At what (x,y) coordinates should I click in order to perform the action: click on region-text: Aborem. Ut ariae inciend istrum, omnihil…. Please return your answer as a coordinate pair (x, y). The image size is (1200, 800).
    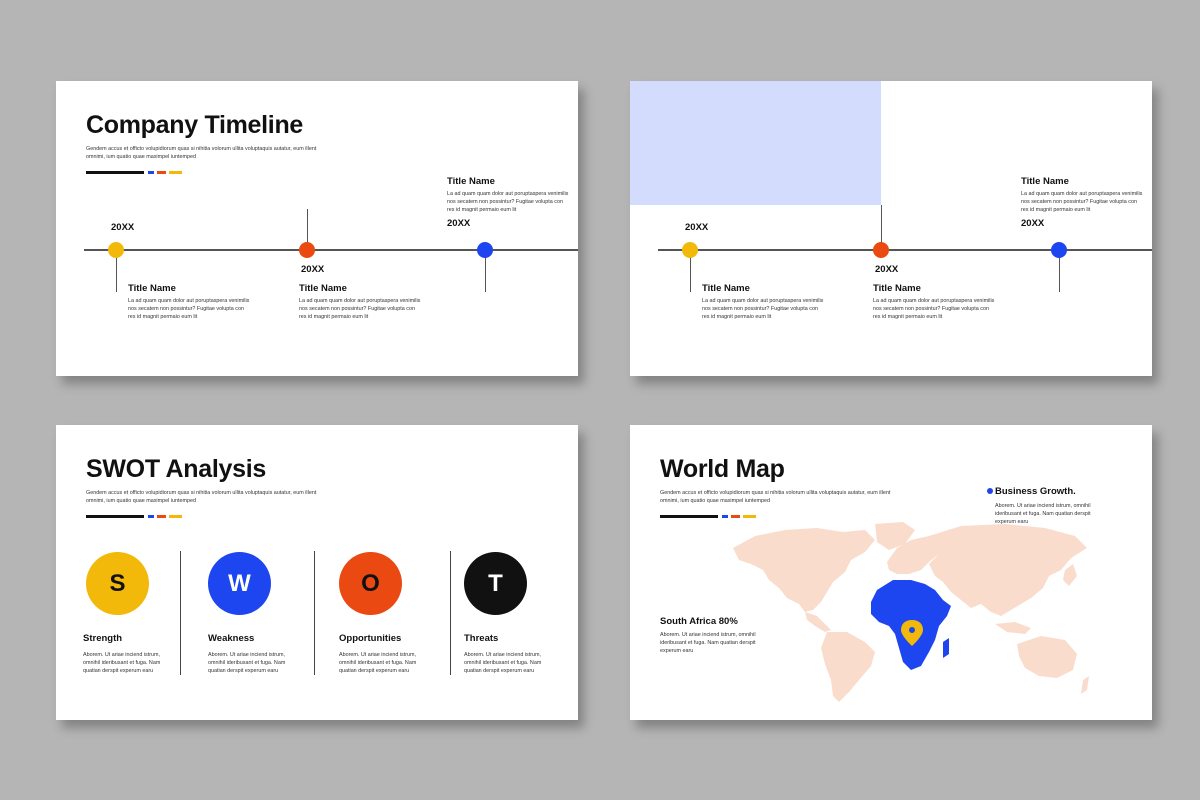
    Looking at the image, I should click on (708, 643).